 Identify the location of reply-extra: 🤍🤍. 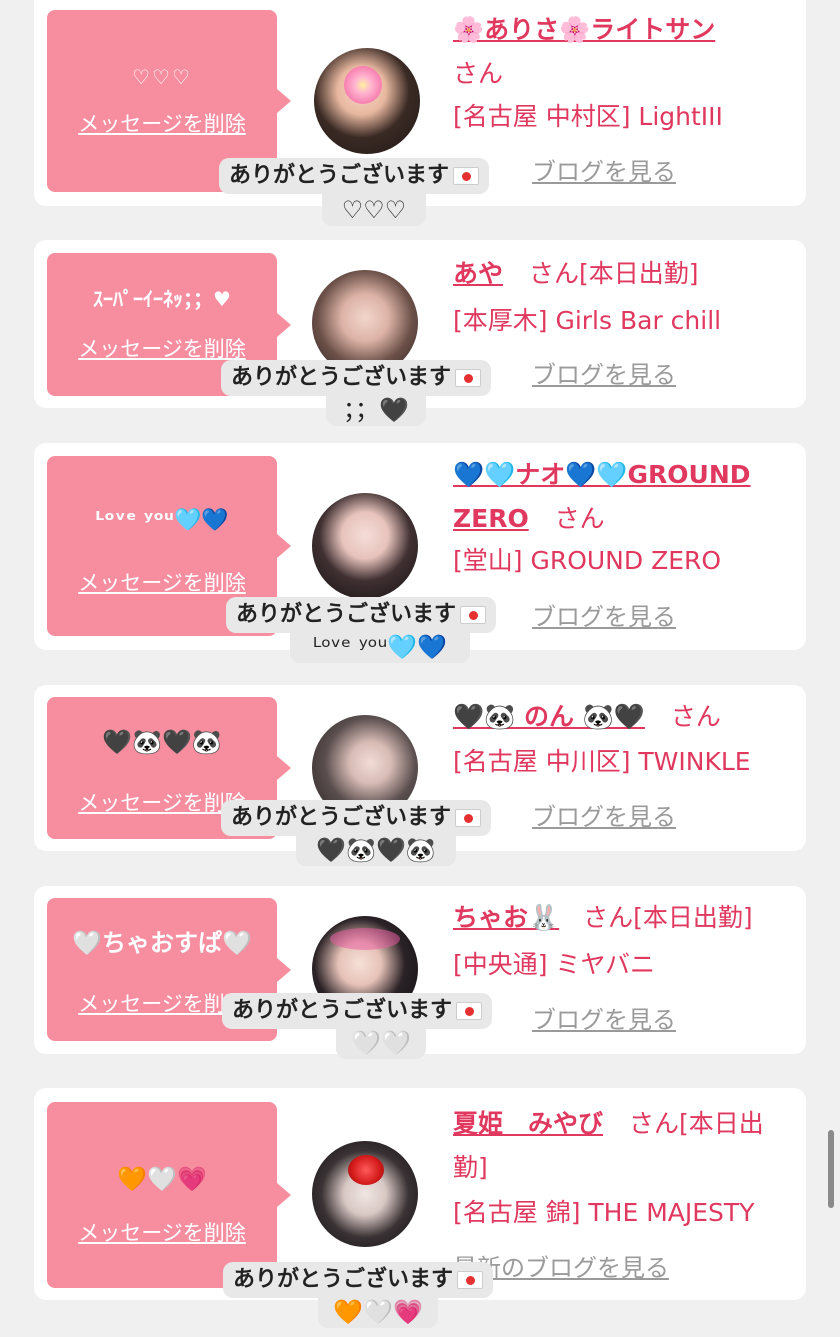
(381, 1043).